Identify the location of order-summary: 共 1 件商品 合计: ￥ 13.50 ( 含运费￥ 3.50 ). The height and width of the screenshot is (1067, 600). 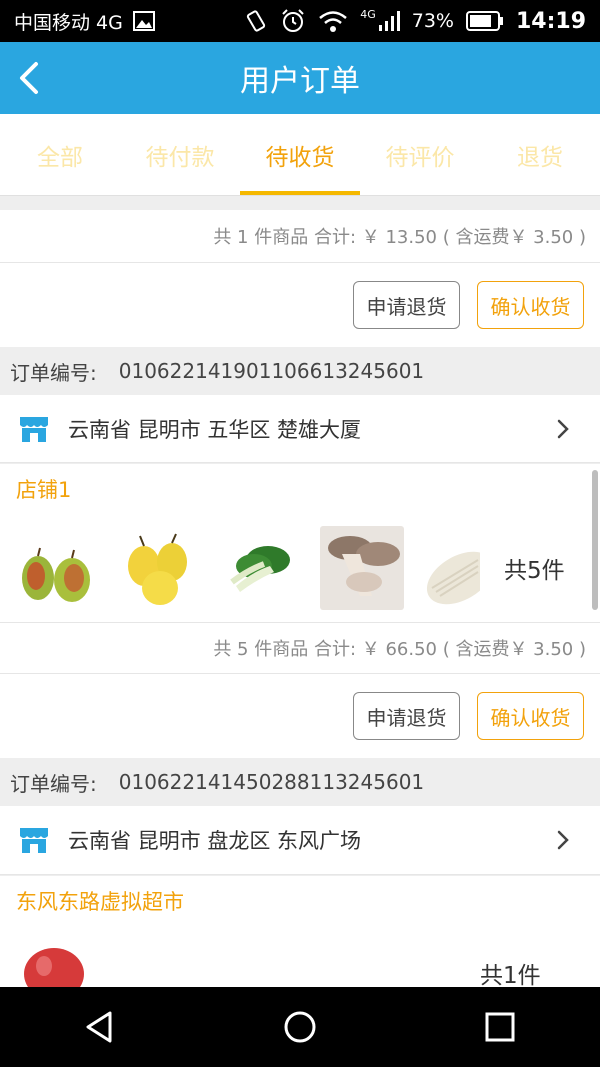
(300, 236).